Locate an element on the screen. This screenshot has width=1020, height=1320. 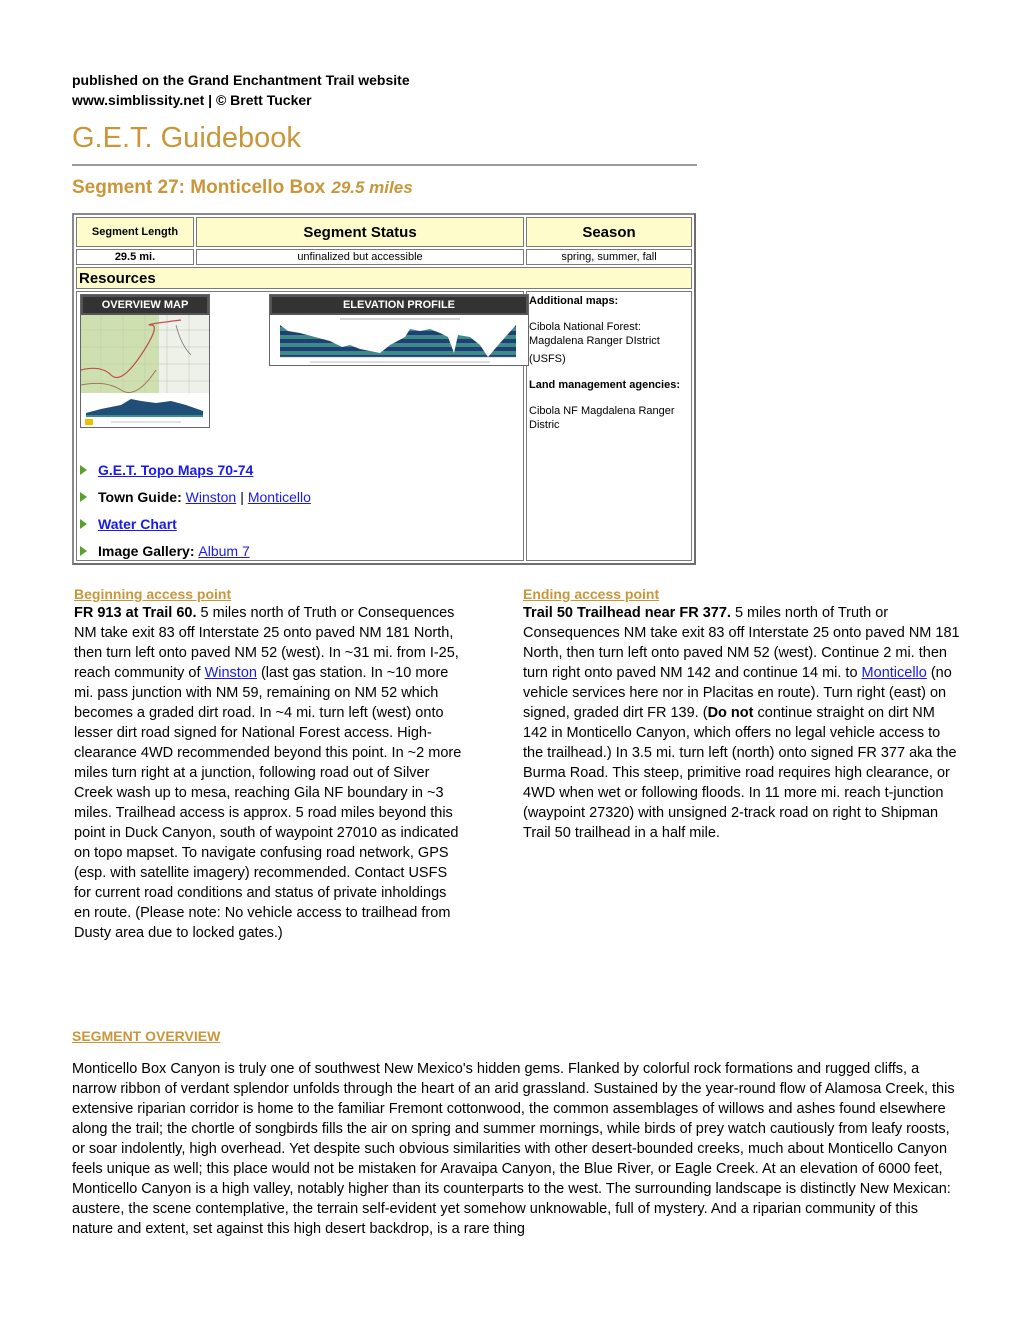
segment-name: Segment 27: Monticello Box is located at coordinates (199, 187).